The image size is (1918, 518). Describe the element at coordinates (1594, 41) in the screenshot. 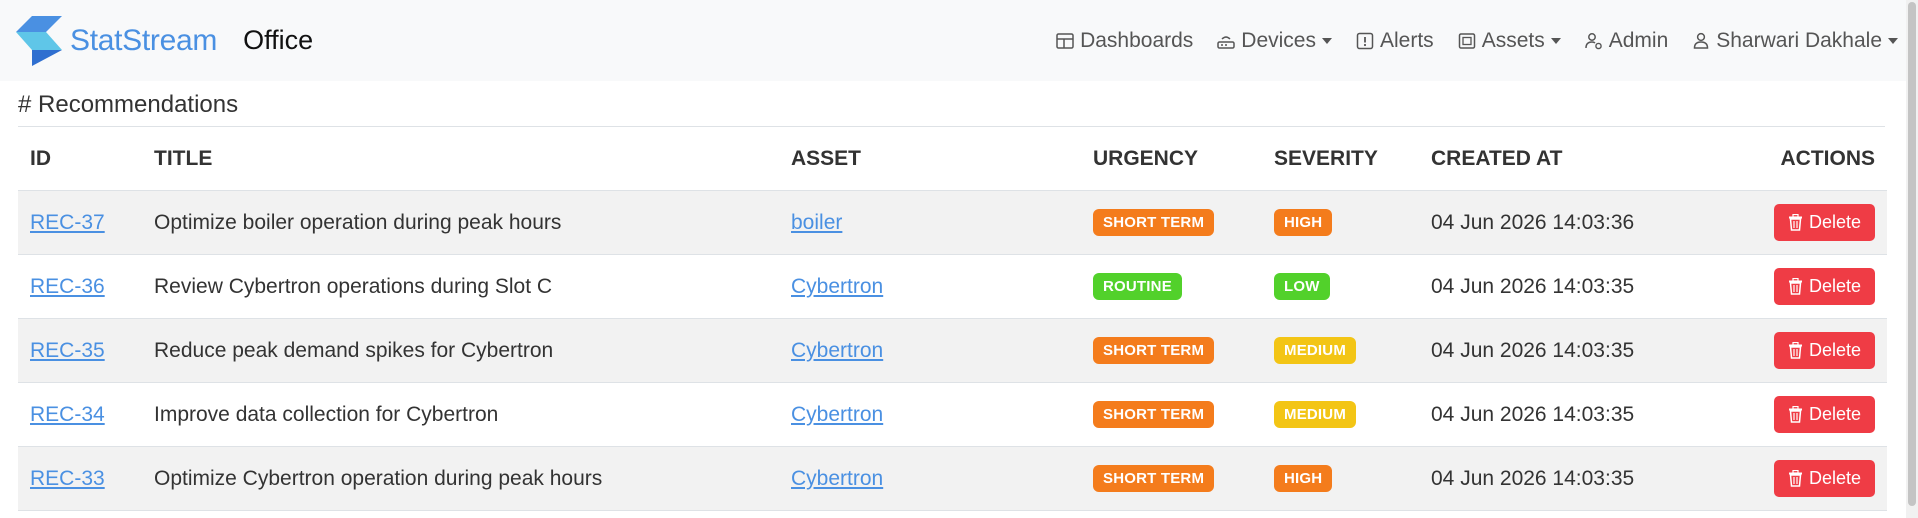

I see `user-gear-icon` at that location.